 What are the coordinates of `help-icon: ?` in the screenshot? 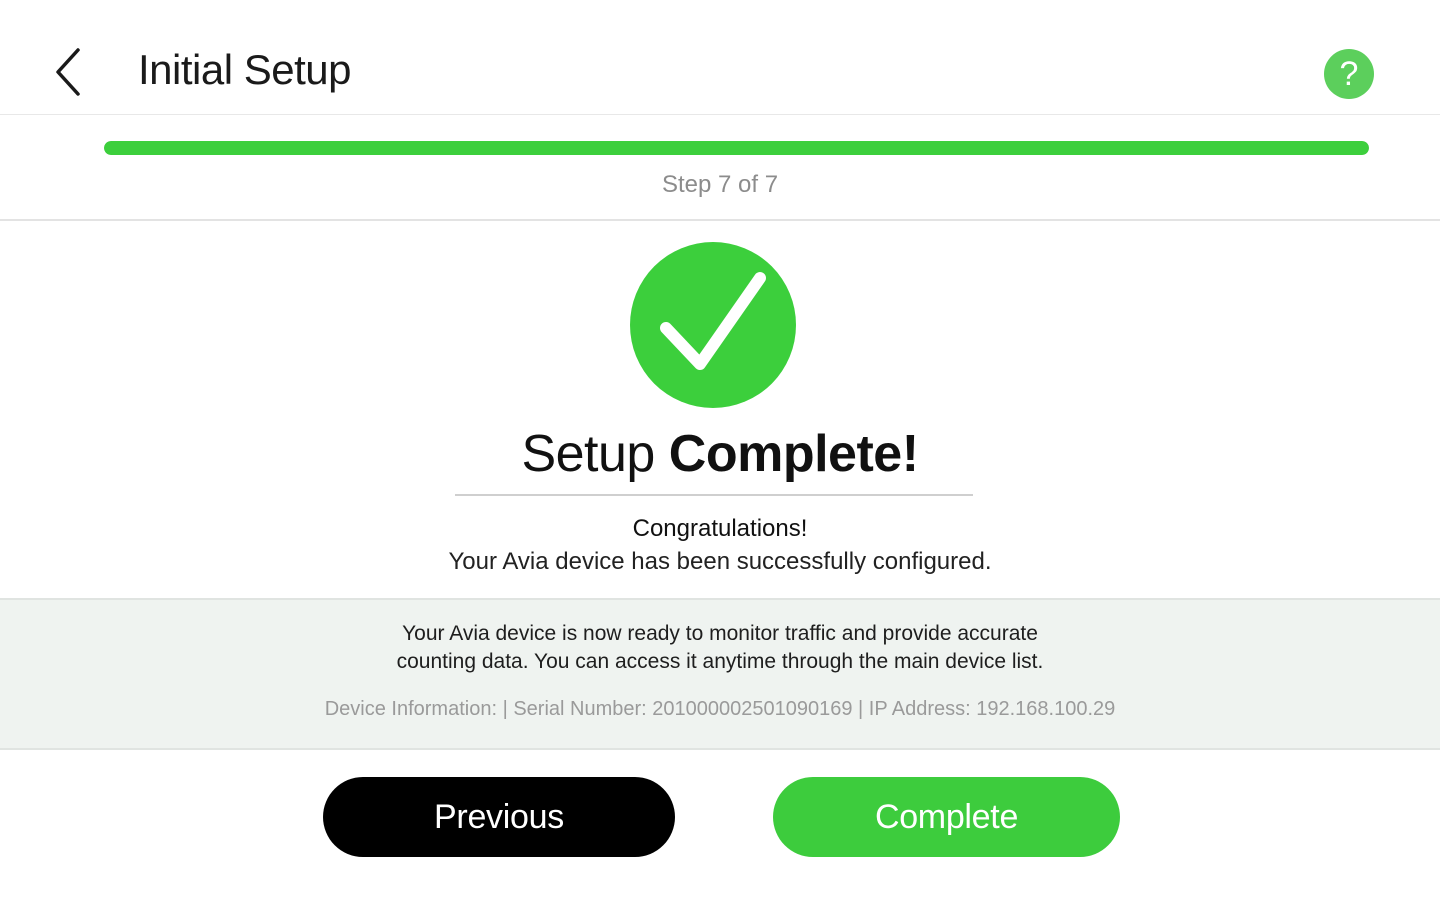 It's located at (1349, 74).